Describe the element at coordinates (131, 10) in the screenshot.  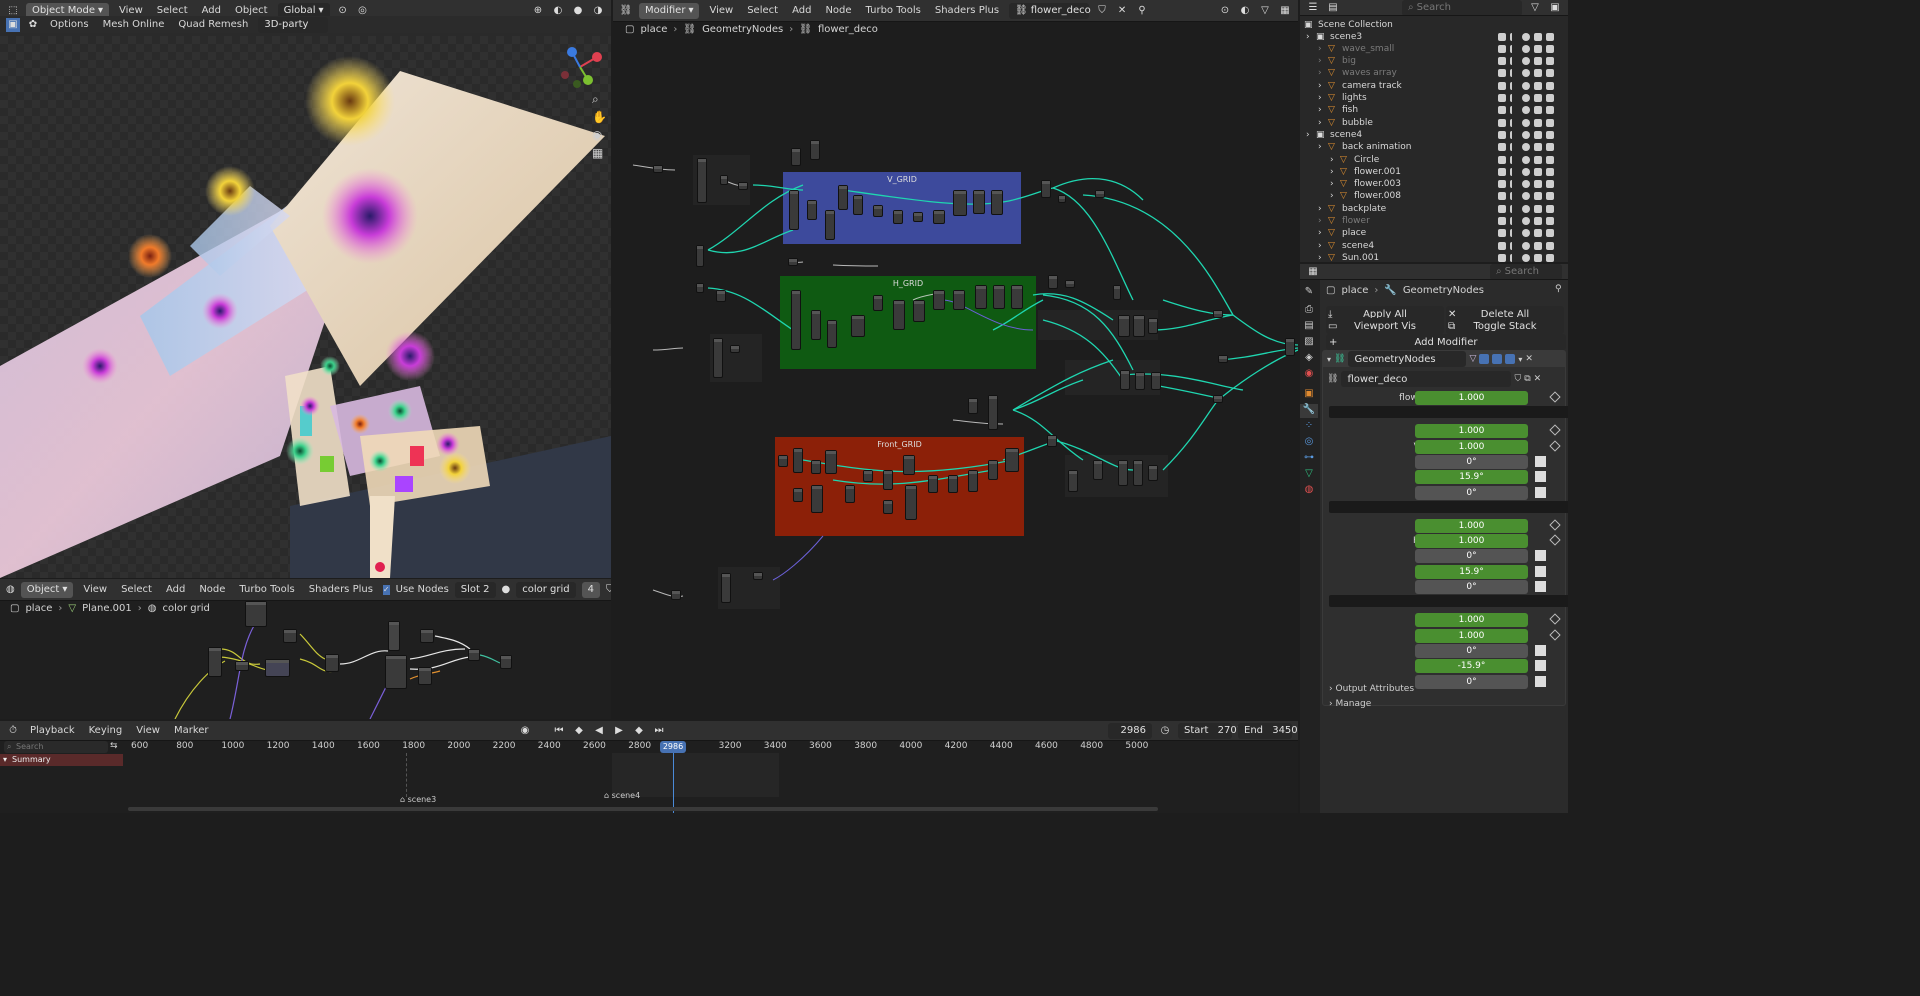
I see `menu-view: View` at that location.